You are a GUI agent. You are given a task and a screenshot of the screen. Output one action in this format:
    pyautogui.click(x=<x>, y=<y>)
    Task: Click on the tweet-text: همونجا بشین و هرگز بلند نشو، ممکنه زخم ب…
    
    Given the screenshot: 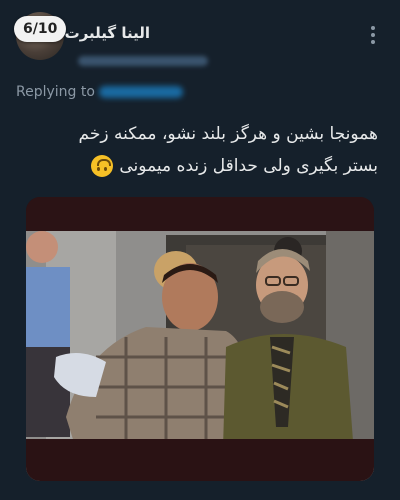 What is the action you would take?
    pyautogui.click(x=198, y=150)
    